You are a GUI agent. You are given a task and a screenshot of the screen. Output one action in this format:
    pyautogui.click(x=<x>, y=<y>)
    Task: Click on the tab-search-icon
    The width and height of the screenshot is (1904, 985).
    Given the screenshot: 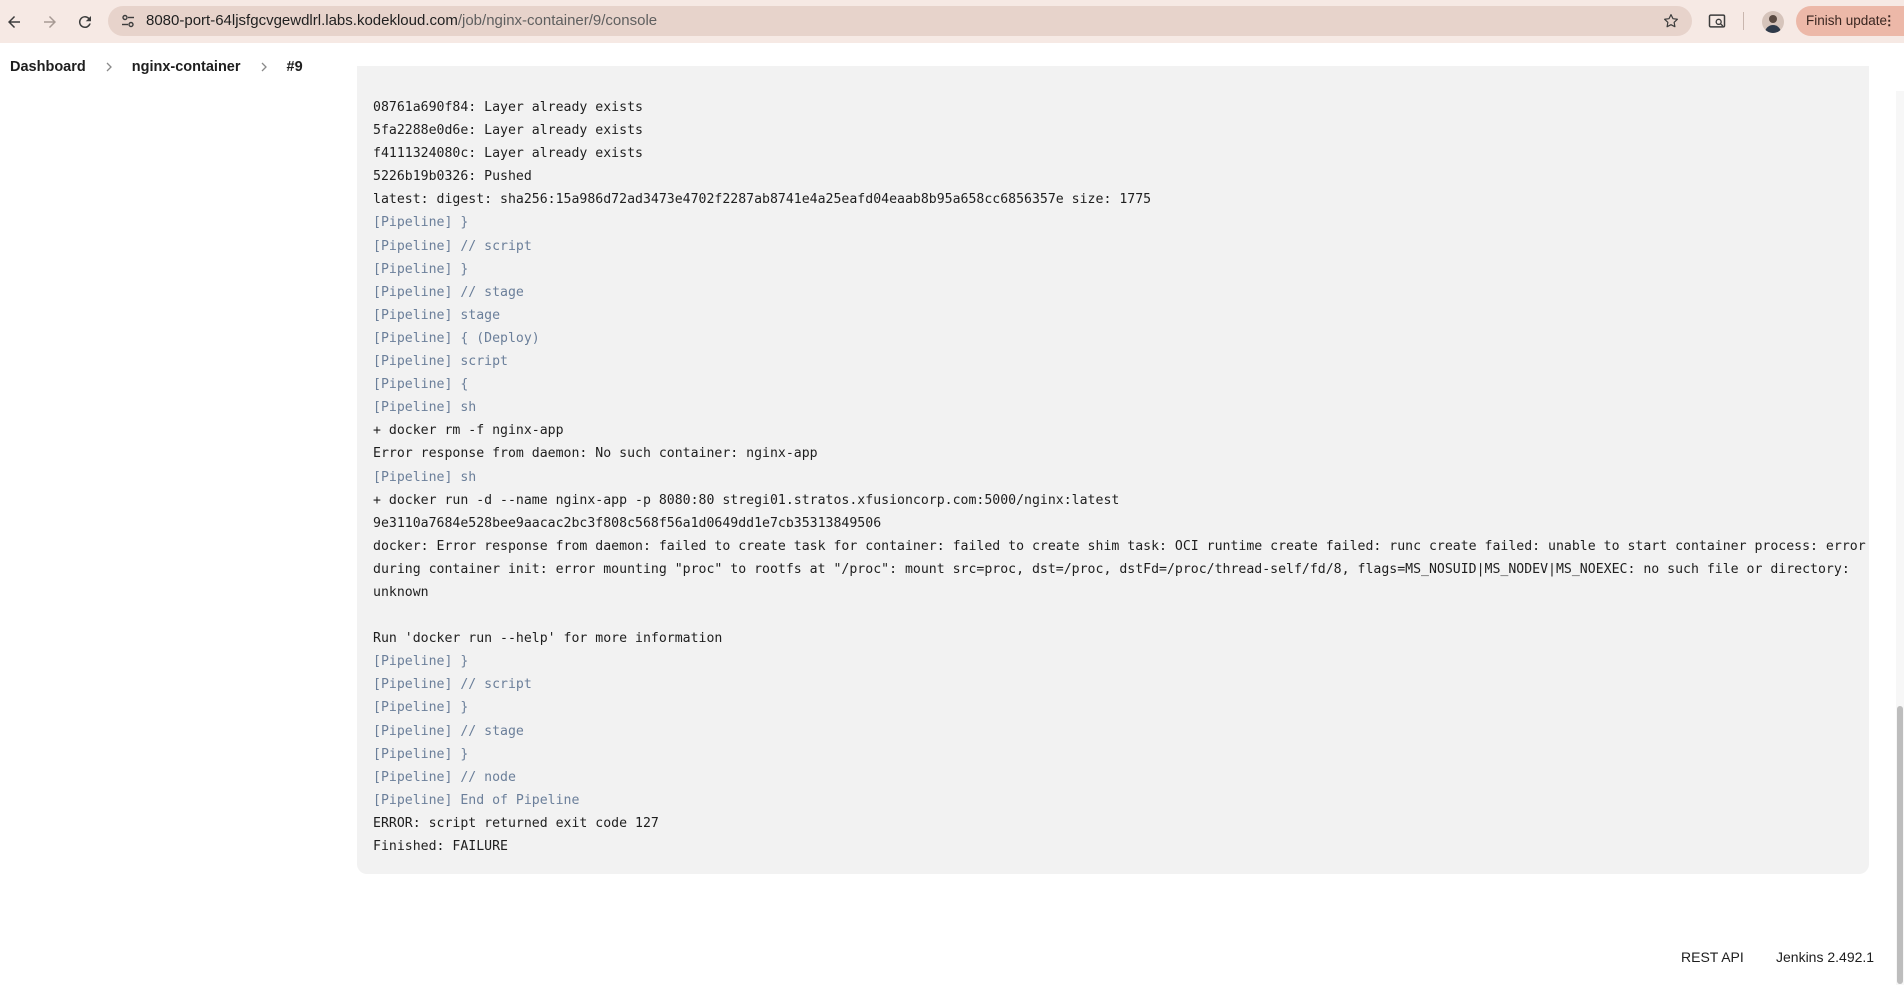 What is the action you would take?
    pyautogui.click(x=1717, y=21)
    